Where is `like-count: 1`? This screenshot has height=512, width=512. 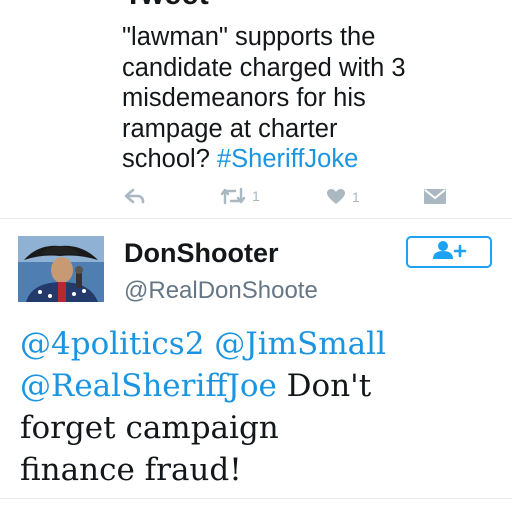
like-count: 1 is located at coordinates (356, 196).